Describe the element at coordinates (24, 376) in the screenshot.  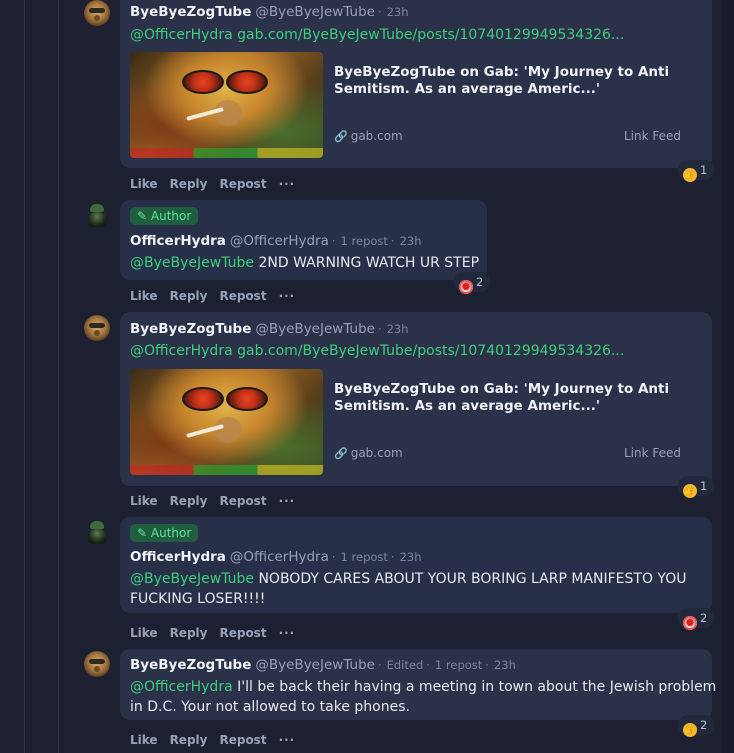
I see `thread-line-outer` at that location.